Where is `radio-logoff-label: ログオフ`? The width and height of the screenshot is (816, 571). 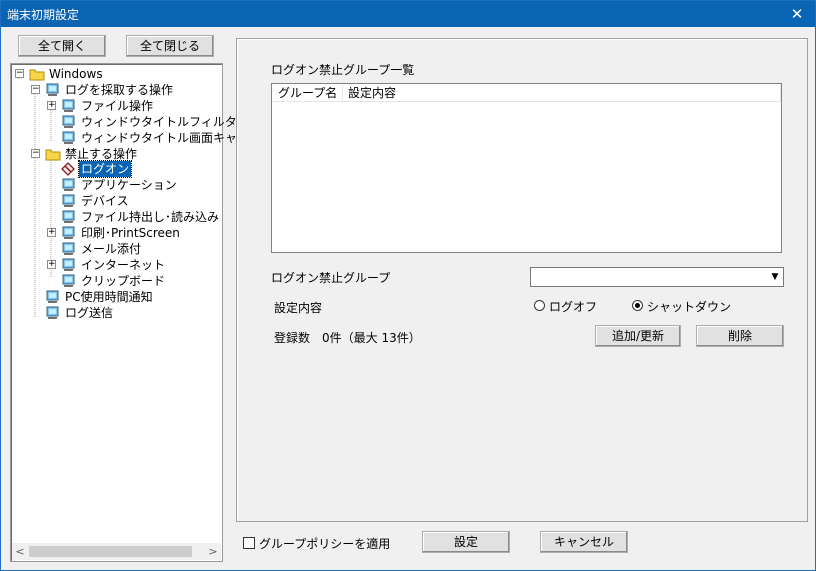
radio-logoff-label: ログオフ is located at coordinates (573, 306).